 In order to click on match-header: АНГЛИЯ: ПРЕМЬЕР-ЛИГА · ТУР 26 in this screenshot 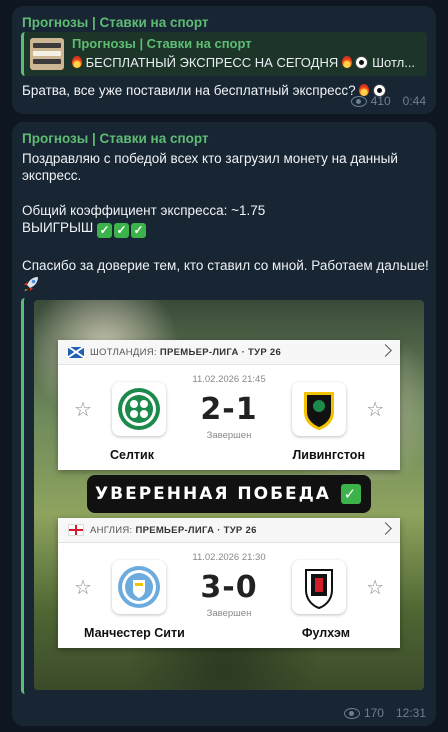, I will do `click(229, 530)`.